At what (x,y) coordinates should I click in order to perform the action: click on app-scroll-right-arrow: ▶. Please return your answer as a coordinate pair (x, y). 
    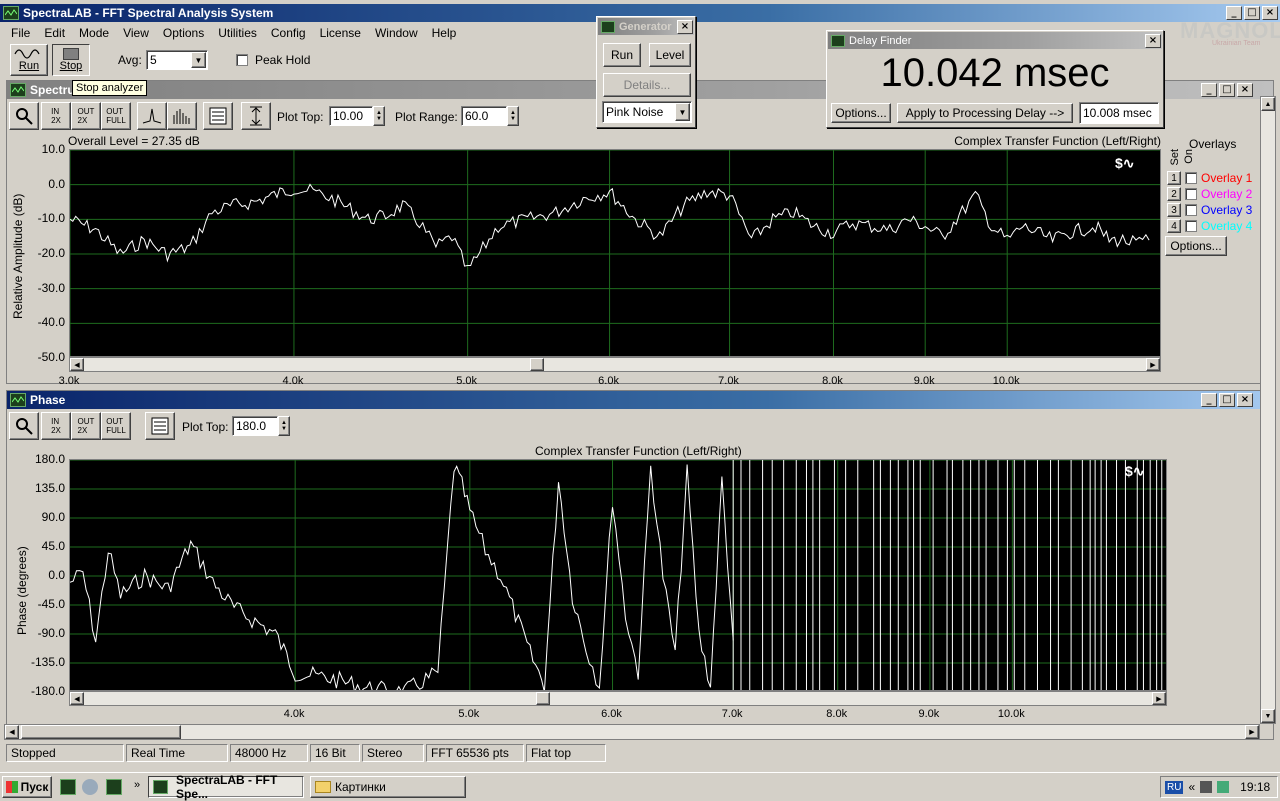
    Looking at the image, I should click on (1252, 732).